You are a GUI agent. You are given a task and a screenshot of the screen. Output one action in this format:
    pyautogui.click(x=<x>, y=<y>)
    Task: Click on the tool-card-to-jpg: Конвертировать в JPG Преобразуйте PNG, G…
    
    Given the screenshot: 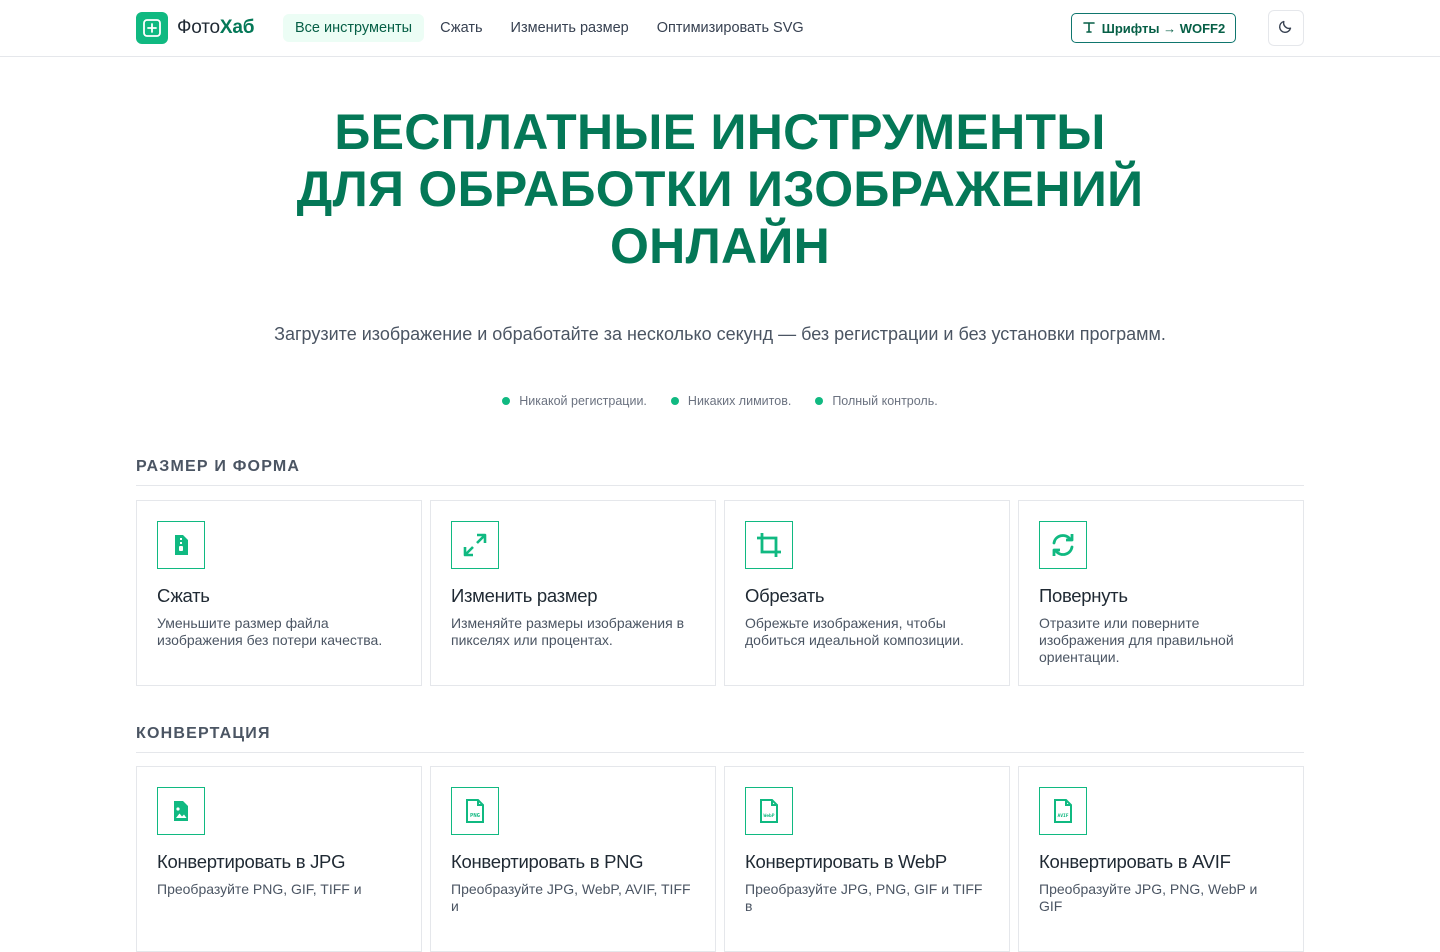 What is the action you would take?
    pyautogui.click(x=279, y=859)
    